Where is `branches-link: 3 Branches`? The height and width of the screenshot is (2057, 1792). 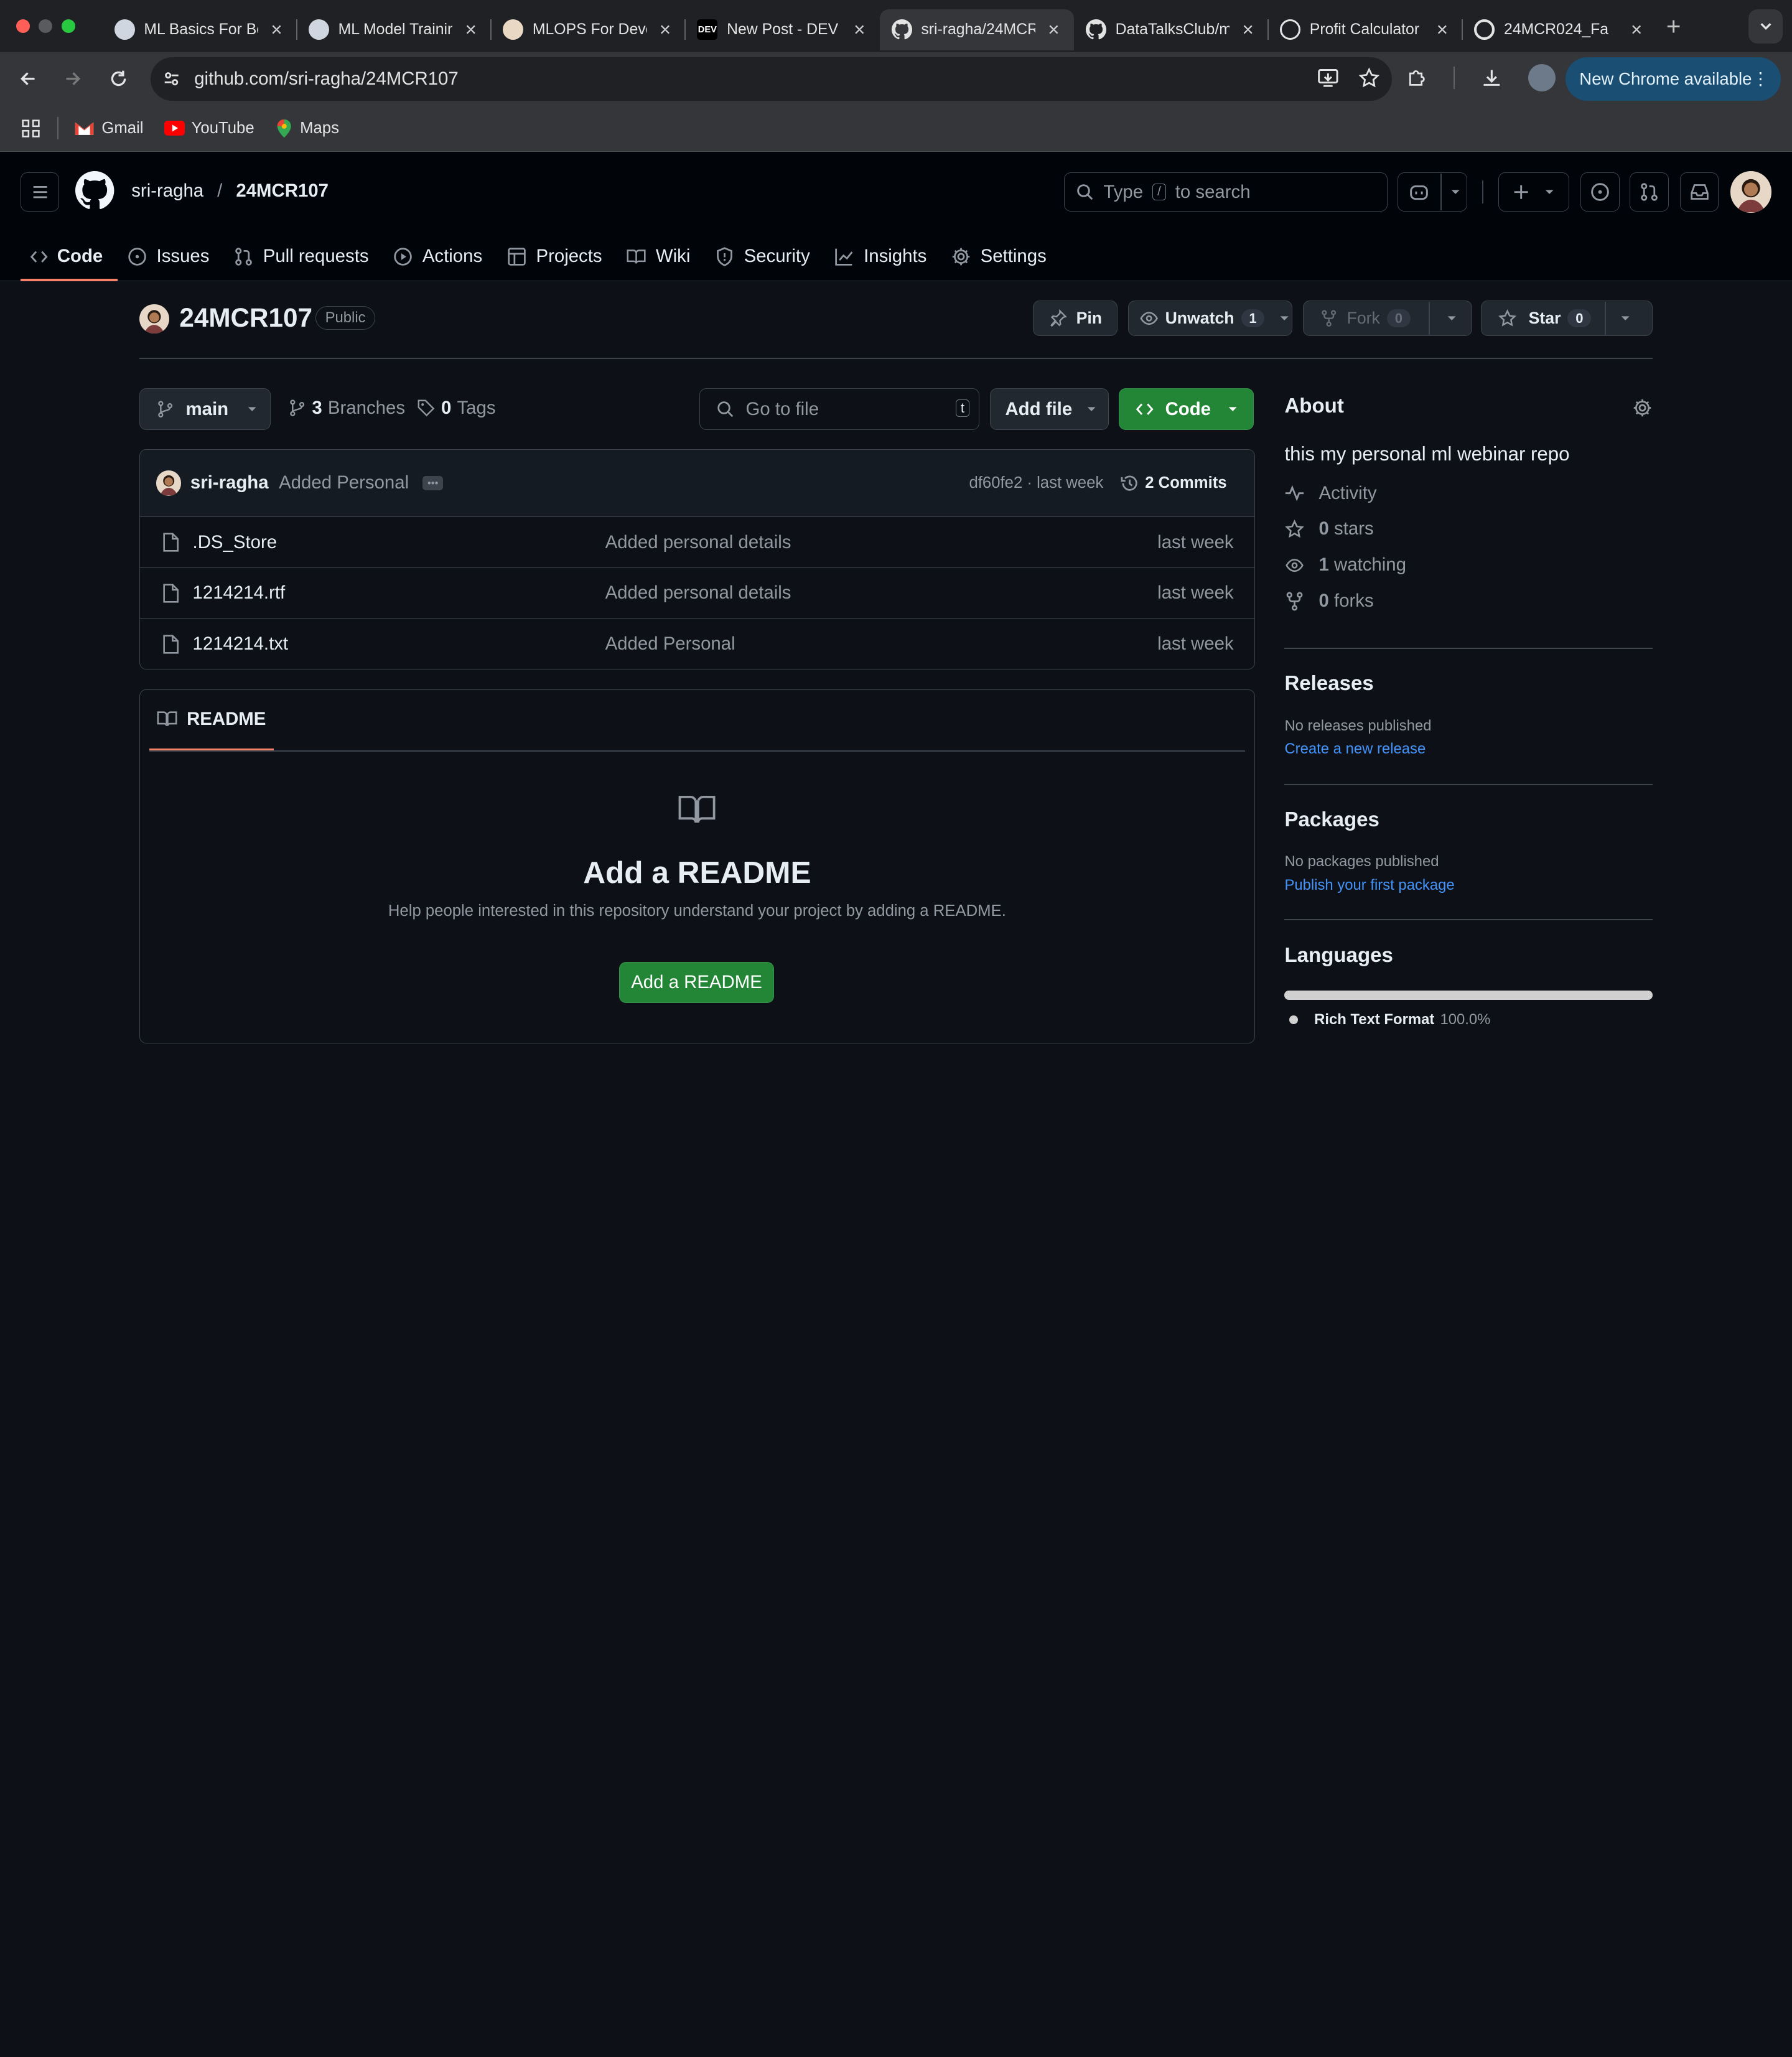
branches-link: 3 Branches is located at coordinates (346, 408).